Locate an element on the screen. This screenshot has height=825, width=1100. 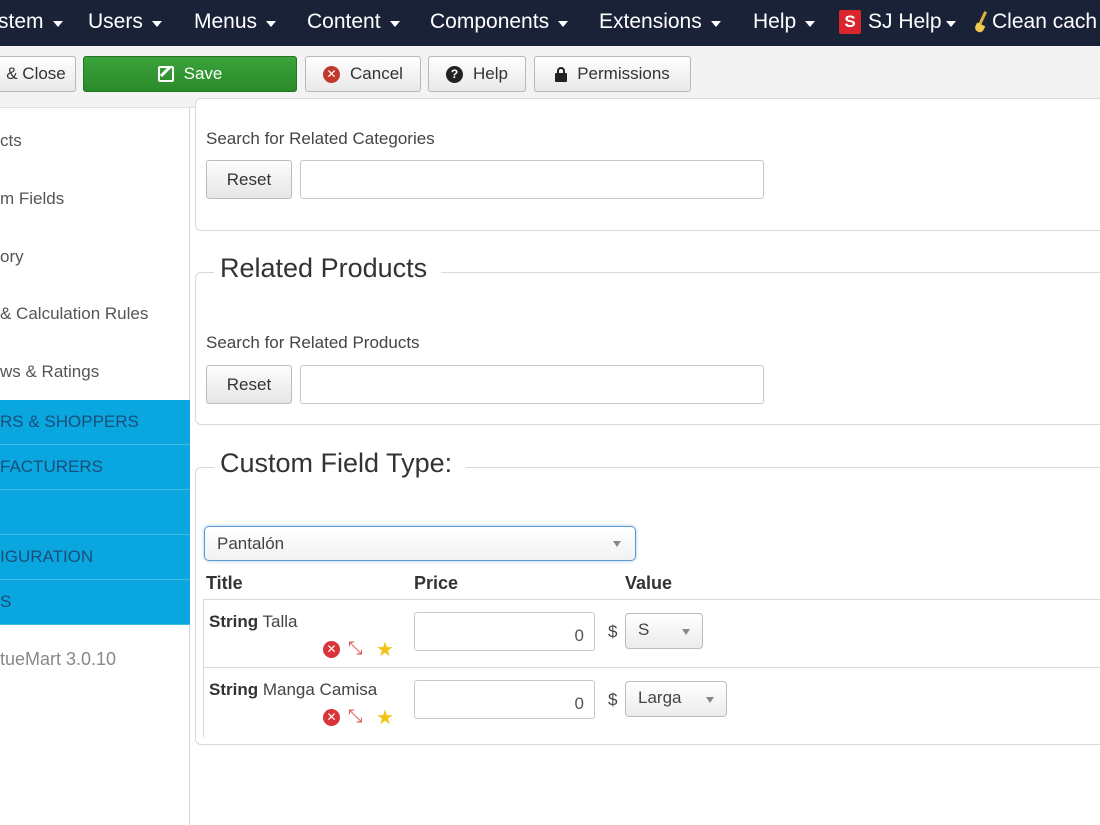
save-button: Save is located at coordinates (190, 74).